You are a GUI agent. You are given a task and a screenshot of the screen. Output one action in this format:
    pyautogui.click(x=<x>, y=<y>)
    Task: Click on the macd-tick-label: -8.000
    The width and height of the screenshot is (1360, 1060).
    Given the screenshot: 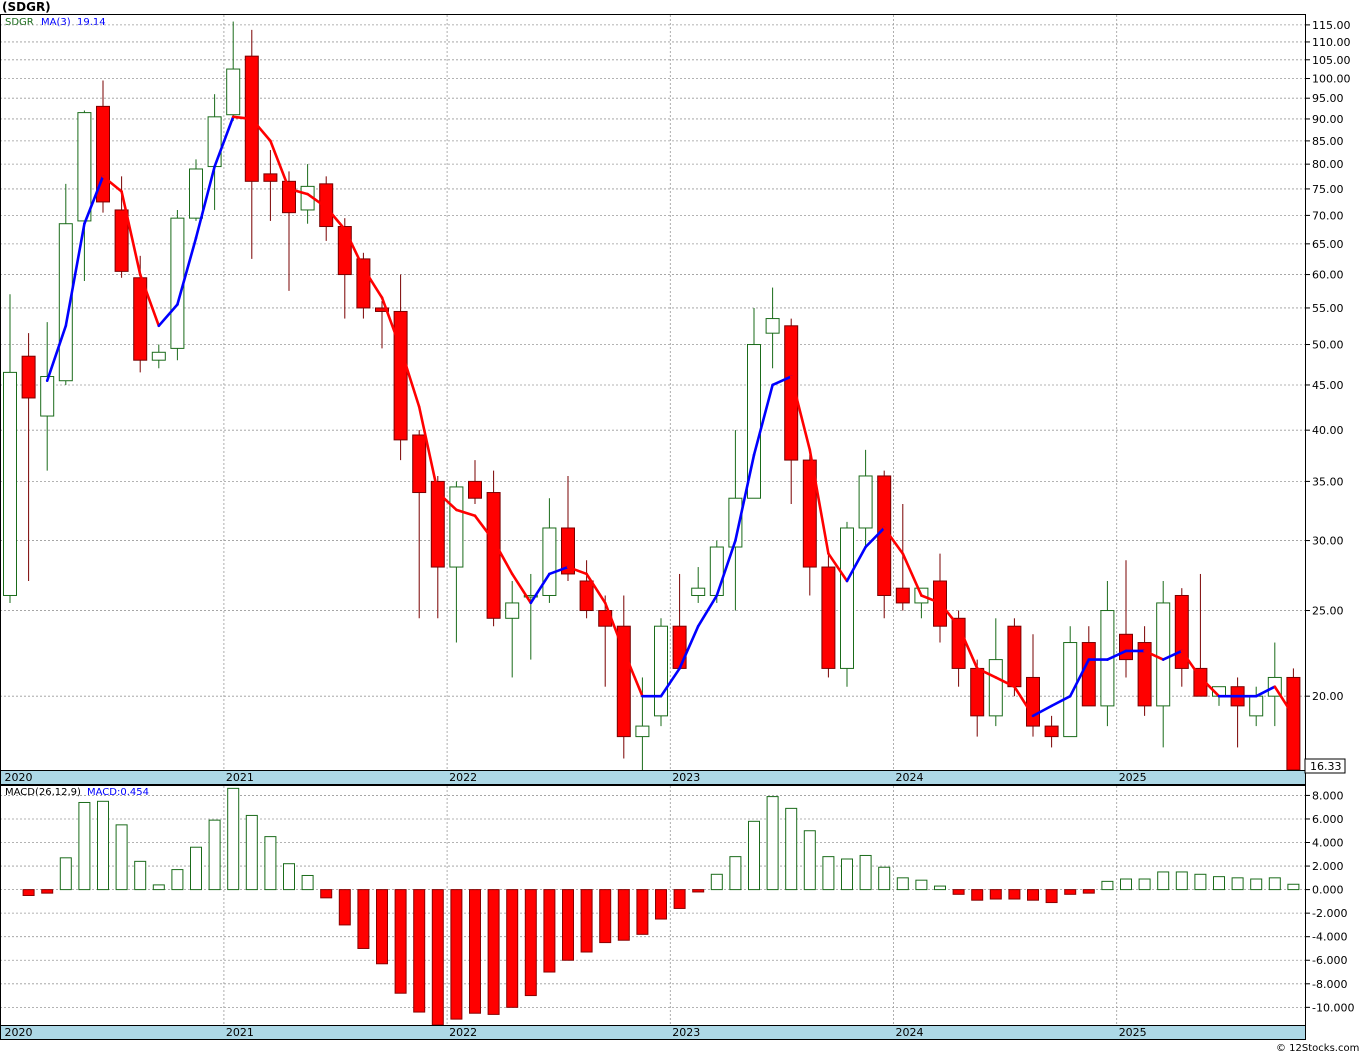 What is the action you would take?
    pyautogui.click(x=1329, y=984)
    